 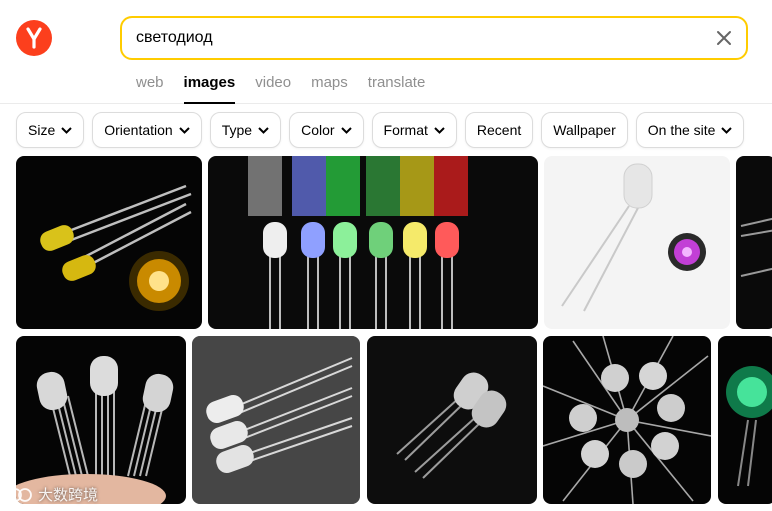 I want to click on filter-type: Type, so click(x=245, y=130).